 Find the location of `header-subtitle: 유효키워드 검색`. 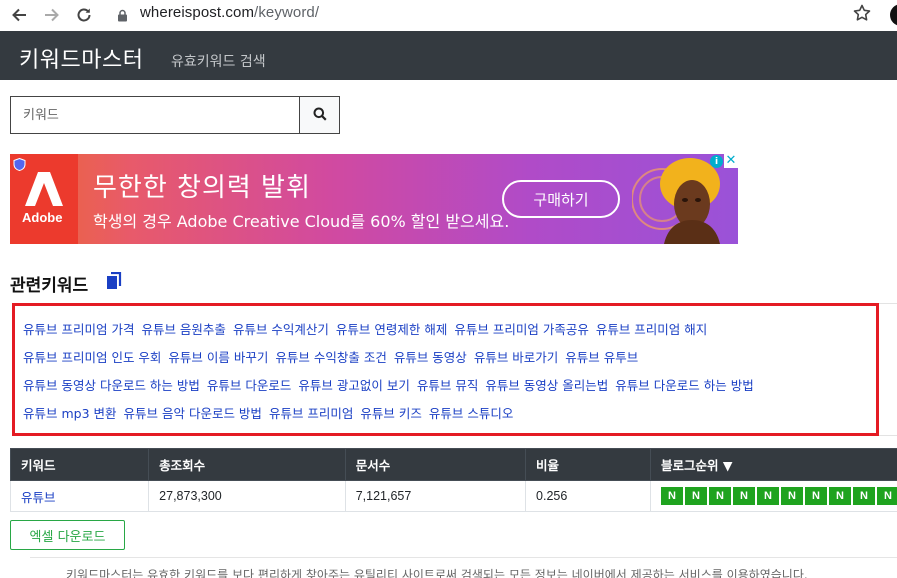

header-subtitle: 유효키워드 검색 is located at coordinates (218, 62).